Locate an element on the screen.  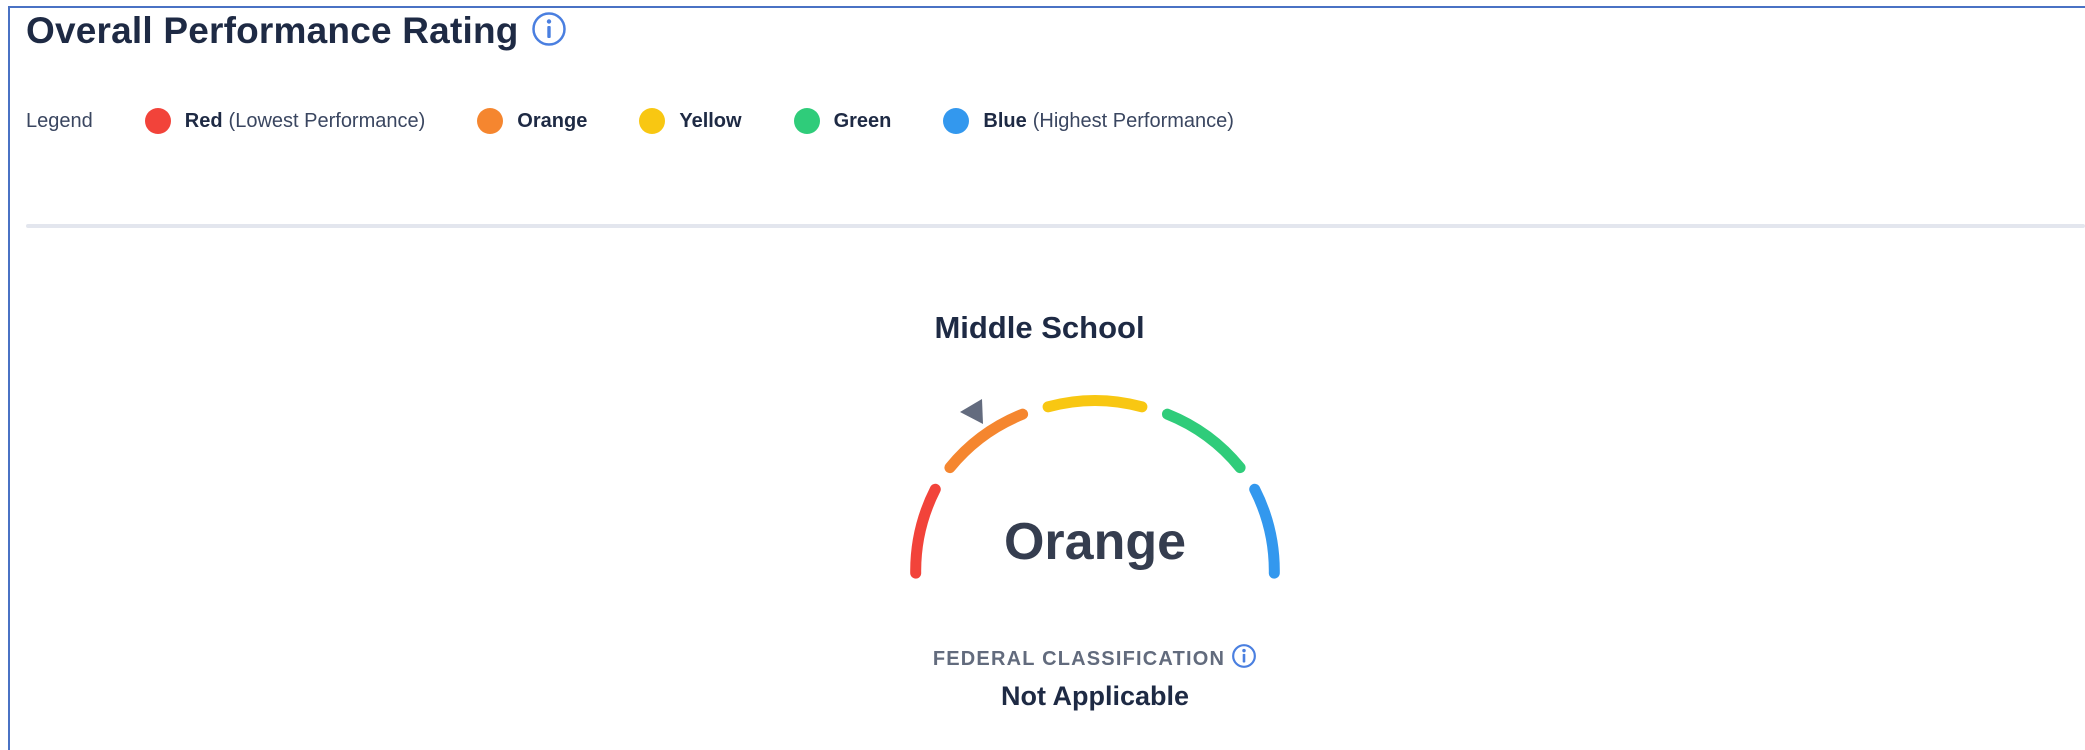
legend-item-blue: Blue (Highest Performance) is located at coordinates (1088, 121).